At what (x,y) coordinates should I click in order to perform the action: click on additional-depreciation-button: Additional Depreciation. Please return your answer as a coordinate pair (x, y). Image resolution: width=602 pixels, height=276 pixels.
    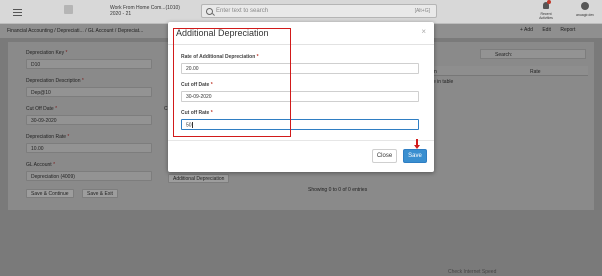
    Looking at the image, I should click on (199, 178).